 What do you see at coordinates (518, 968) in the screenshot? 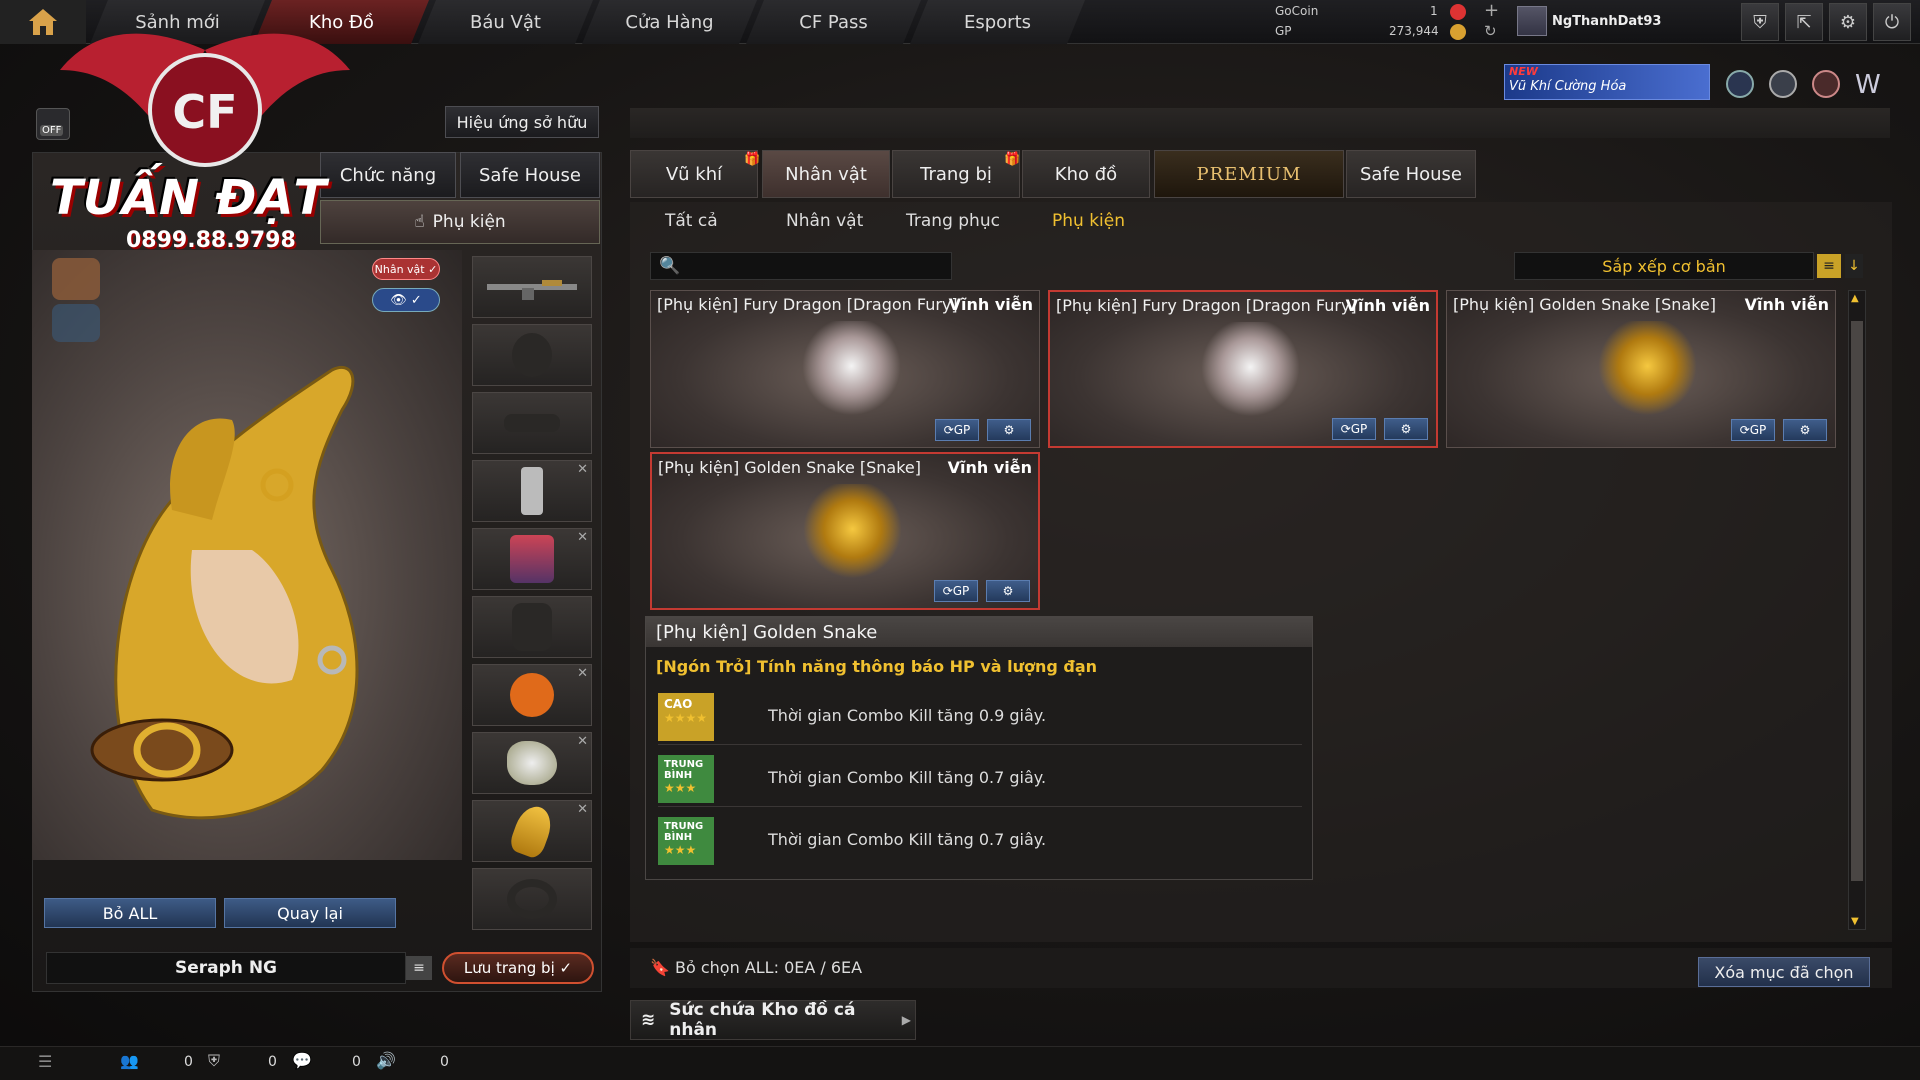
I see `save-loadout-button: Lưu trang bị ✓` at bounding box center [518, 968].